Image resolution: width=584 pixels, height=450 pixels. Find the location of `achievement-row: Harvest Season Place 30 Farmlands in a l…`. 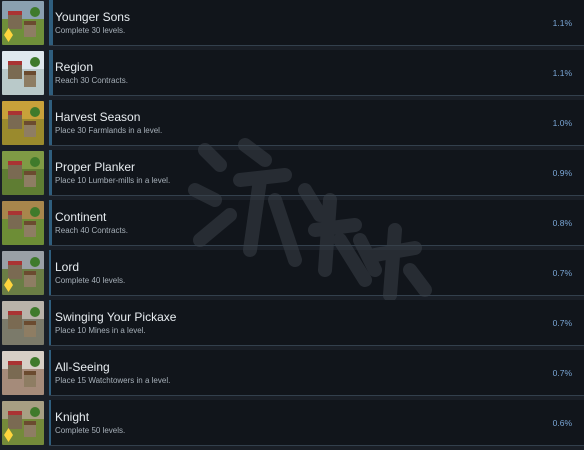

achievement-row: Harvest Season Place 30 Farmlands in a l… is located at coordinates (292, 123).